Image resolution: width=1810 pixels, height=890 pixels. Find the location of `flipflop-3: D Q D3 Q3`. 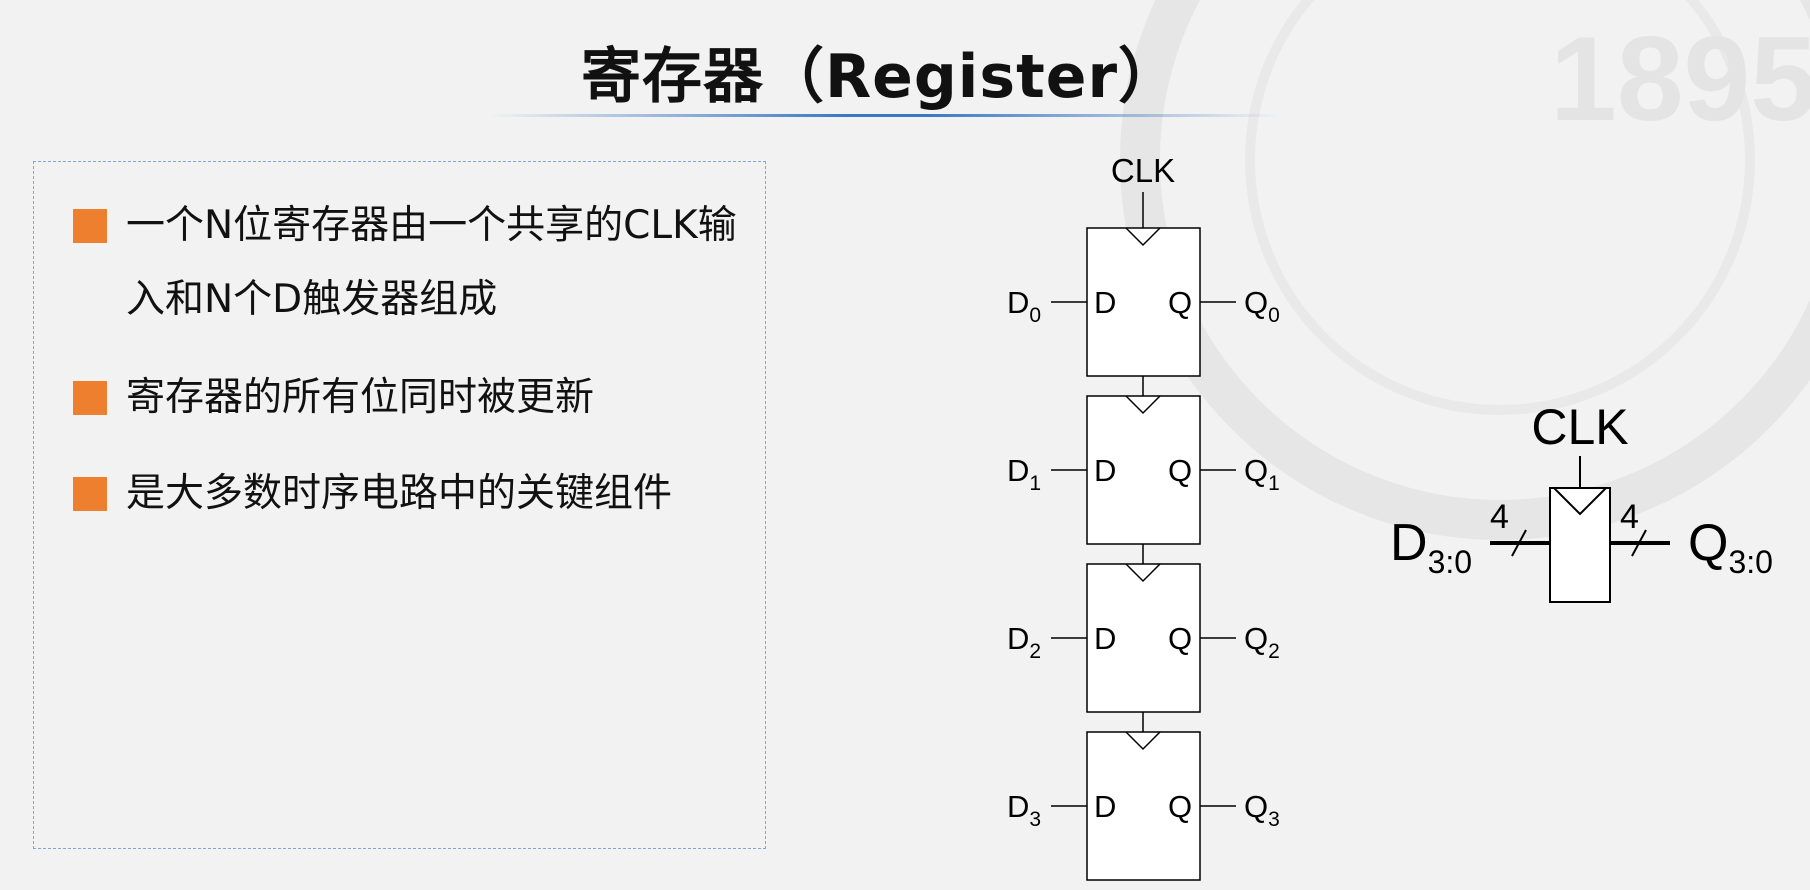

flipflop-3: D Q D3 Q3 is located at coordinates (1143, 806).